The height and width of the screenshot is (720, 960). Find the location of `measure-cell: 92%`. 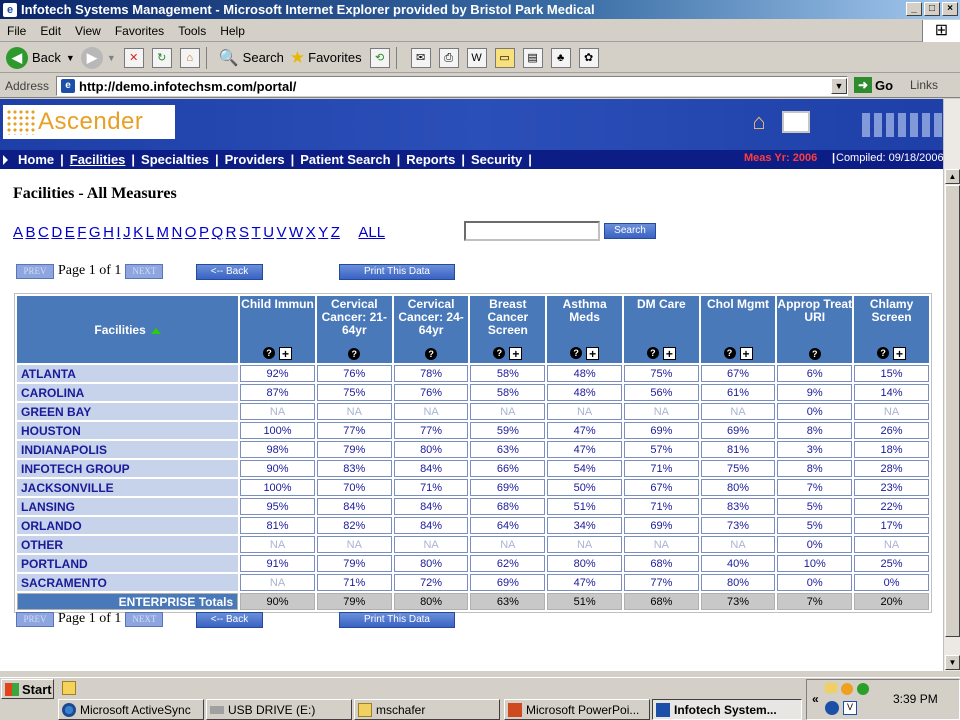

measure-cell: 92% is located at coordinates (277, 373).